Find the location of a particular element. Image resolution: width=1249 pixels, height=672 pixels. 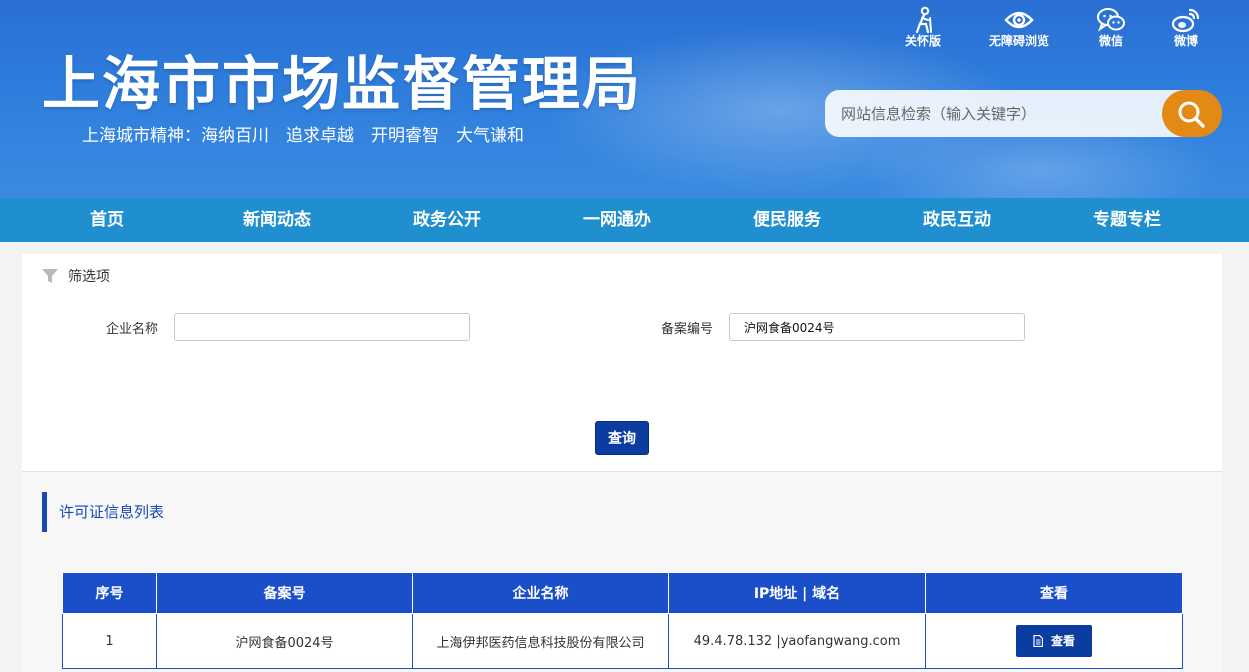

site-search is located at coordinates (1023, 113).